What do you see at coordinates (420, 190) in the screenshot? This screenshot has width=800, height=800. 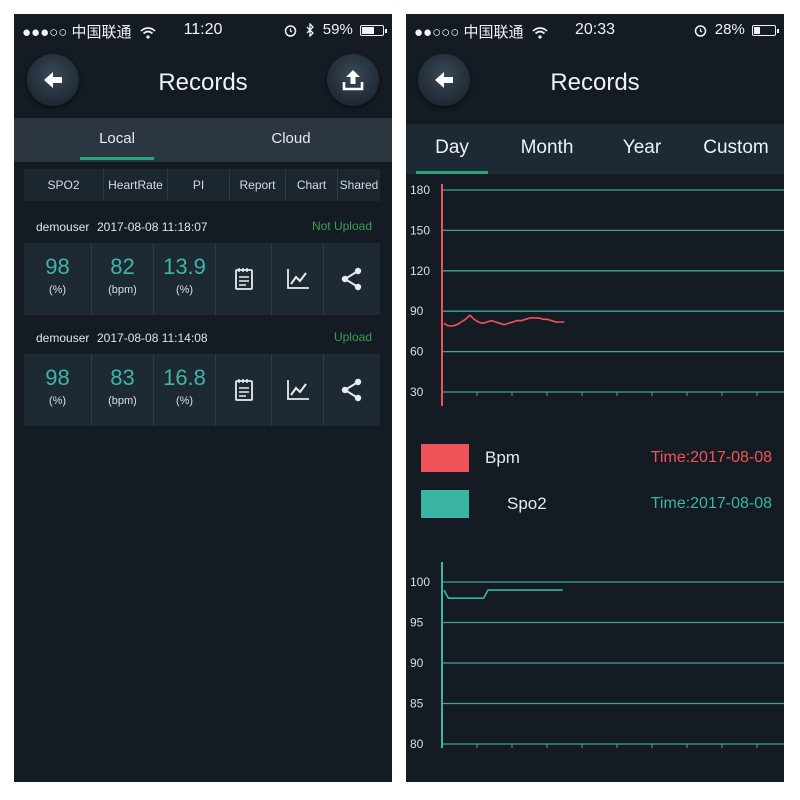 I see `y-tick-label: 180` at bounding box center [420, 190].